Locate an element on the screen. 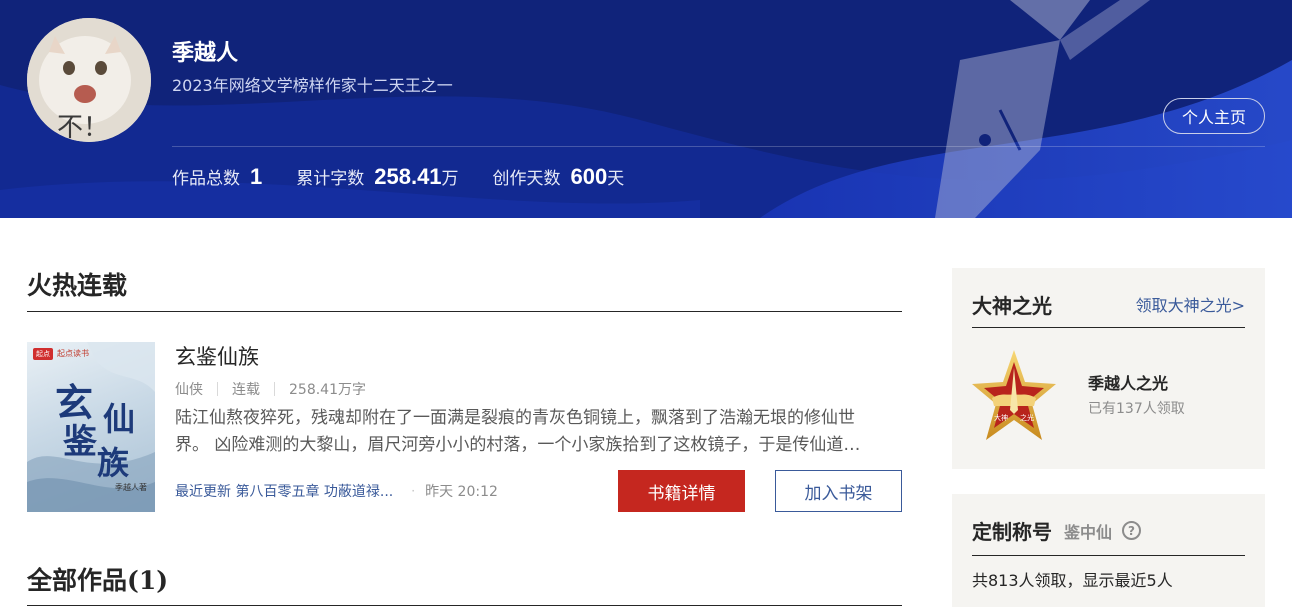  stat-total-works: 作品总数 1 is located at coordinates (217, 177).